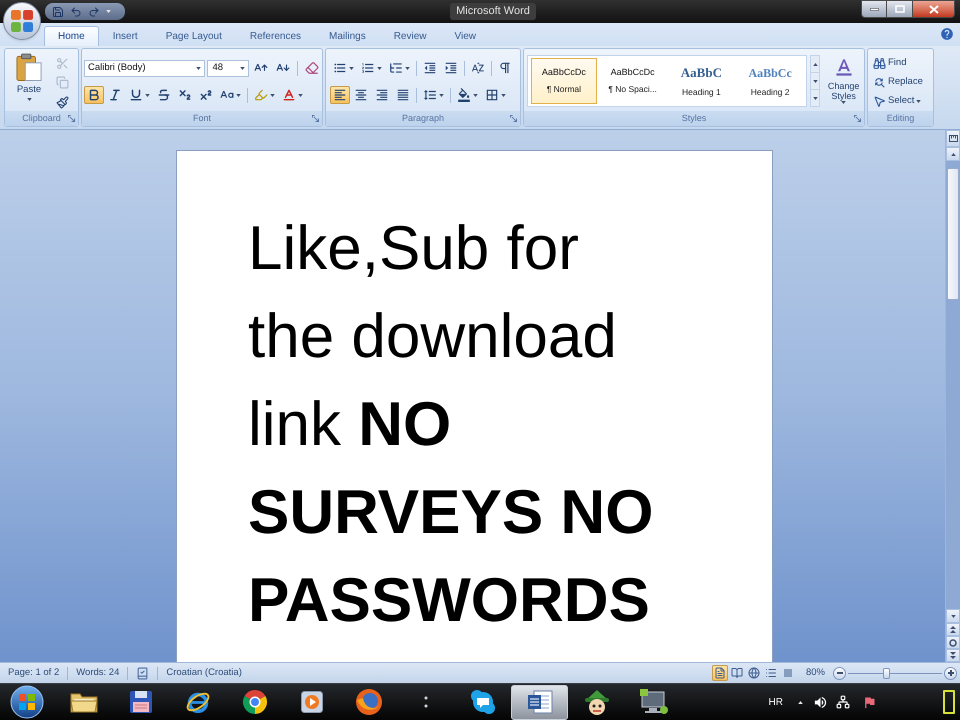 This screenshot has height=720, width=960. What do you see at coordinates (953, 655) in the screenshot?
I see `next-page-button` at bounding box center [953, 655].